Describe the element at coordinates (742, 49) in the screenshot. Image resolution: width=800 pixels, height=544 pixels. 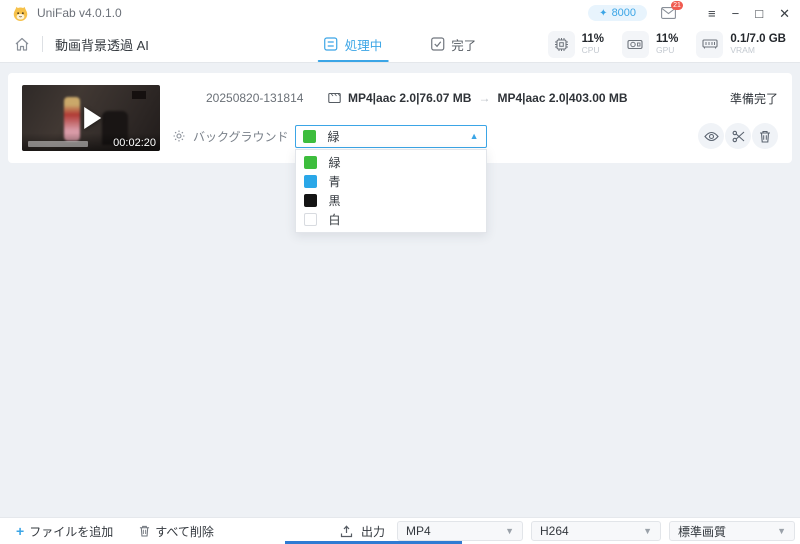
I see `vram-label: VRAM` at that location.